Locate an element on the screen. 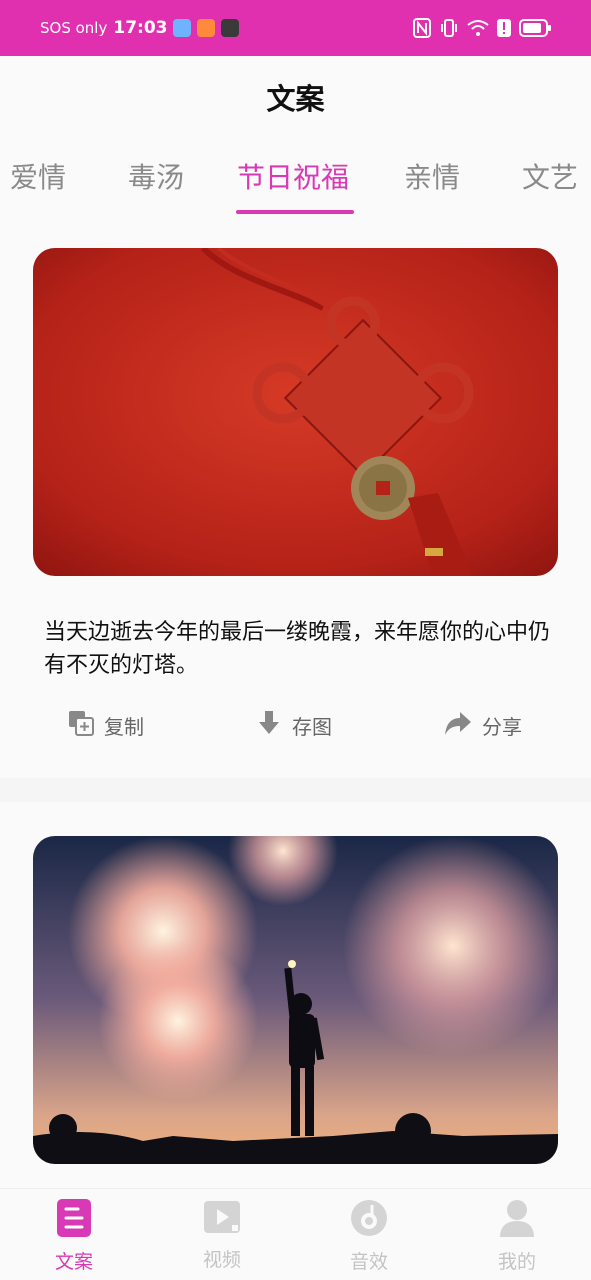 The height and width of the screenshot is (1280, 591). copy-button: 复制 is located at coordinates (106, 725).